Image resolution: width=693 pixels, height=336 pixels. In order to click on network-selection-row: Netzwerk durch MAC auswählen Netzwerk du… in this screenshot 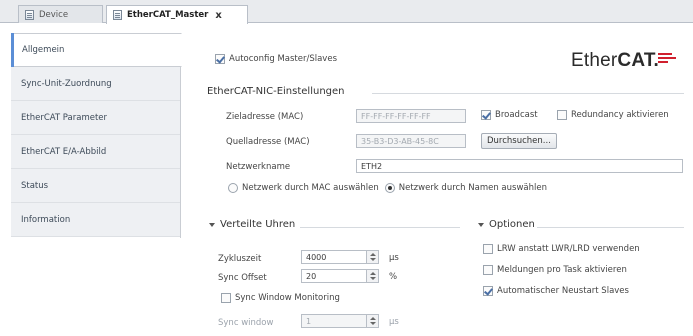, I will do `click(387, 188)`.